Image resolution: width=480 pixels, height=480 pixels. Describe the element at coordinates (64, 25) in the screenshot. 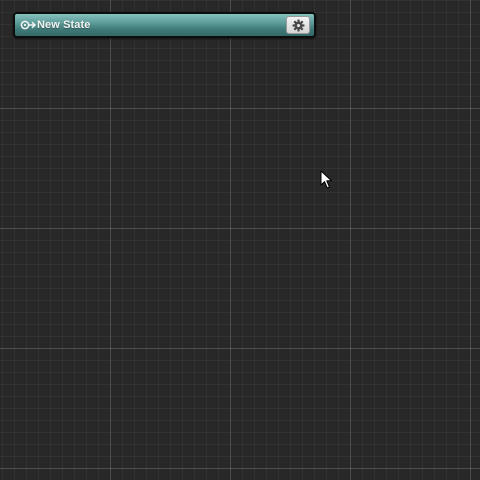

I see `state-node-title: New State` at that location.